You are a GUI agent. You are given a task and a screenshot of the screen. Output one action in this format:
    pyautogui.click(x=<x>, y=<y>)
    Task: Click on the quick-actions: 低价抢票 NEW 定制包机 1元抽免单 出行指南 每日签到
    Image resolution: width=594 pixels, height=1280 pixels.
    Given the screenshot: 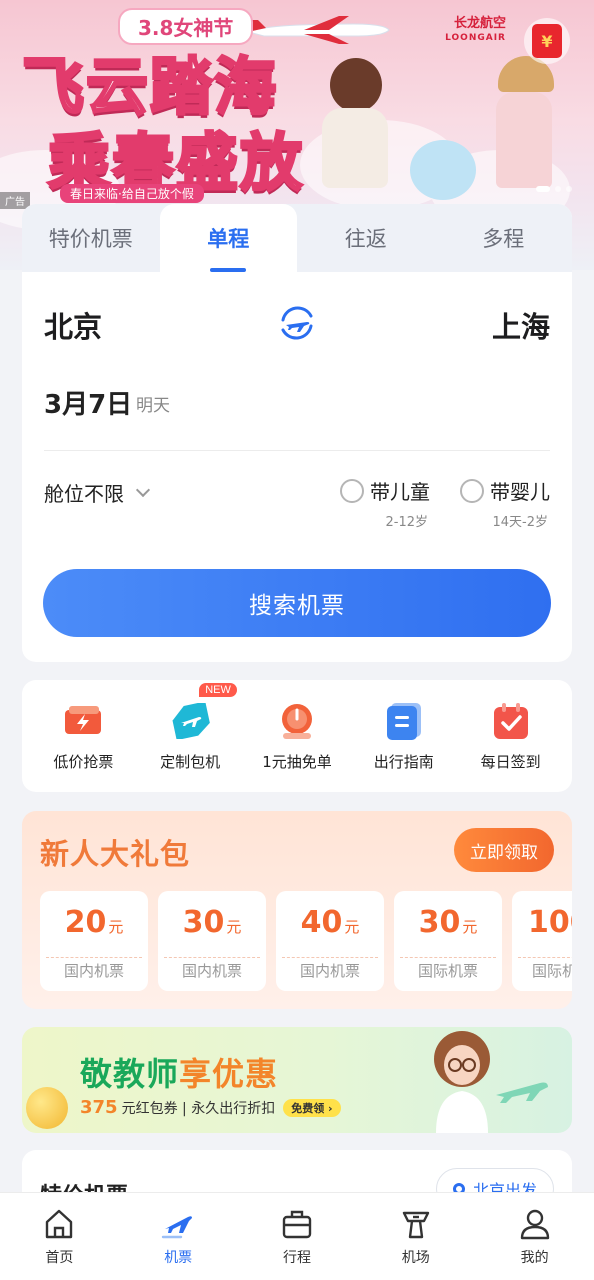 What is the action you would take?
    pyautogui.click(x=297, y=736)
    